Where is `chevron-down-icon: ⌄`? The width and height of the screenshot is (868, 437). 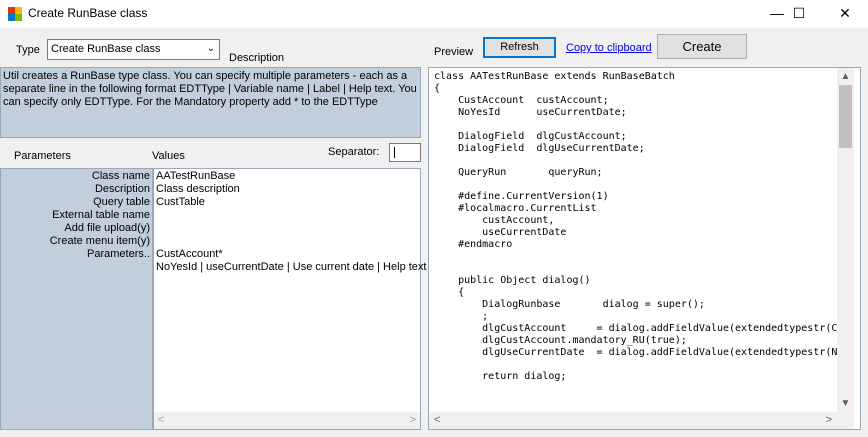 chevron-down-icon: ⌄ is located at coordinates (210, 48).